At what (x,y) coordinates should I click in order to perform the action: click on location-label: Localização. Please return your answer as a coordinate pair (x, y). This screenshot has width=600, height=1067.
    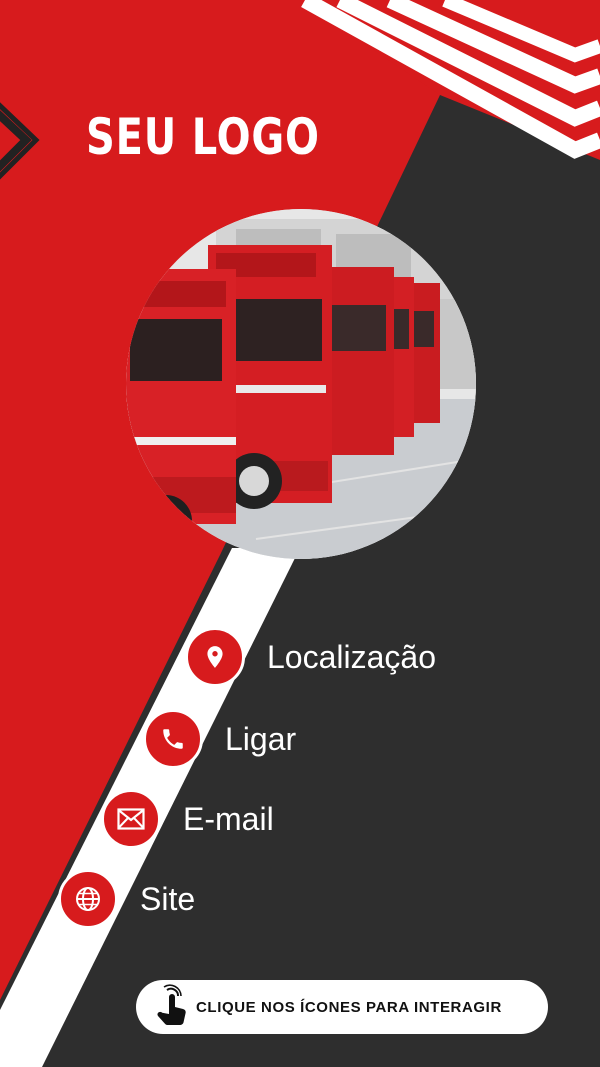
    Looking at the image, I should click on (351, 657).